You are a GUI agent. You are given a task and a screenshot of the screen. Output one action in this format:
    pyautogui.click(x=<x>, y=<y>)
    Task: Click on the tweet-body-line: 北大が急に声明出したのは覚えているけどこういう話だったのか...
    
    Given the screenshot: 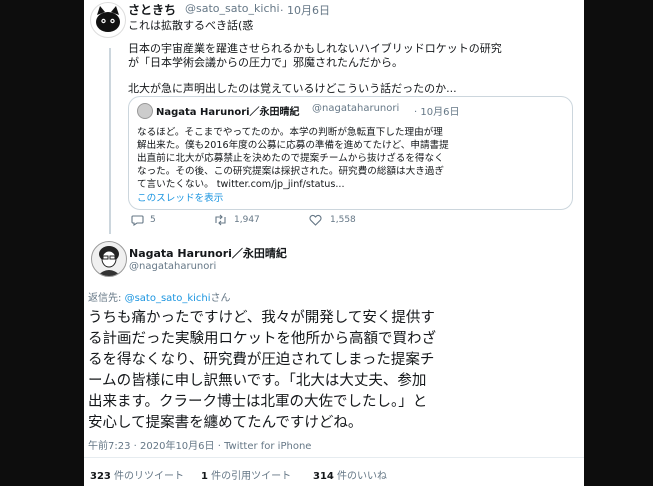 What is the action you would take?
    pyautogui.click(x=292, y=88)
    